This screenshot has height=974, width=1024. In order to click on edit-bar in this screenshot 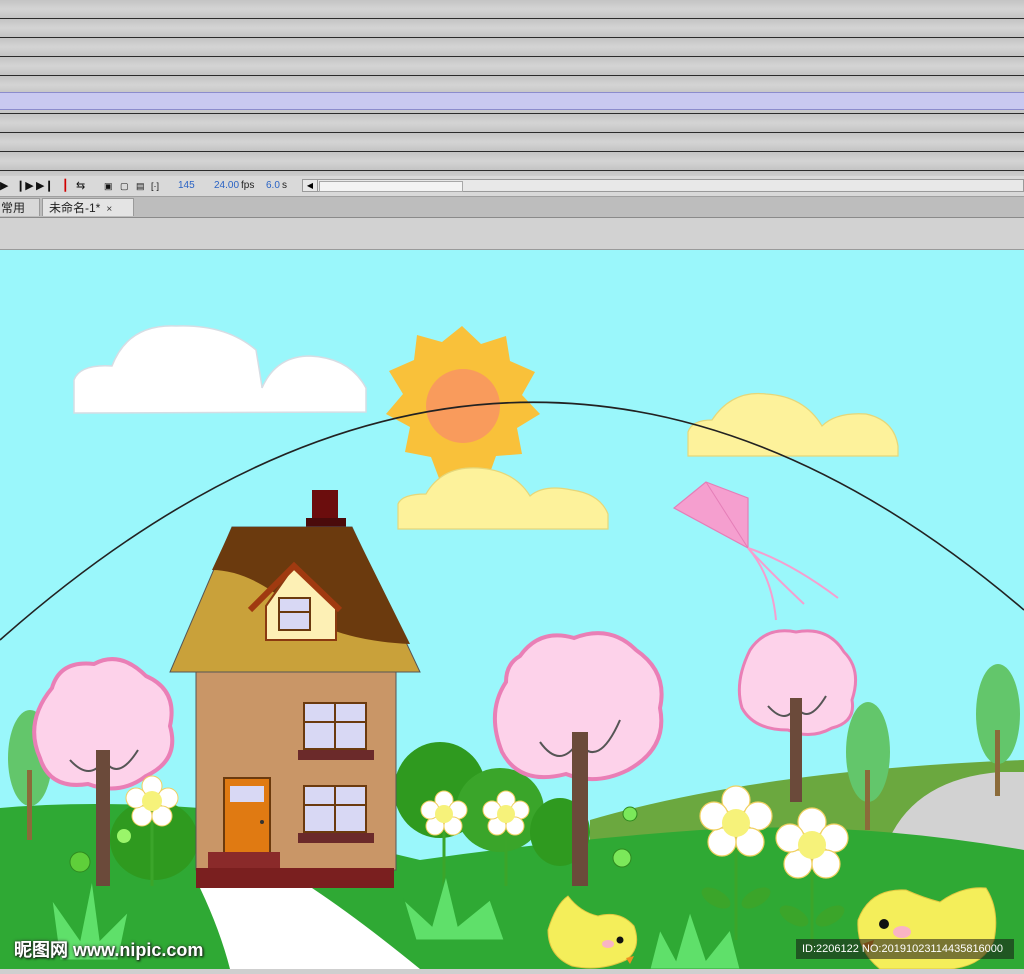, I will do `click(512, 234)`.